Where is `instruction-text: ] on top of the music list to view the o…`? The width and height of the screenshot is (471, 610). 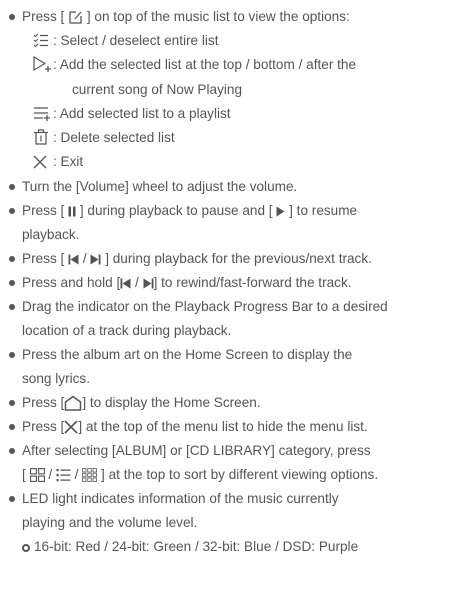
instruction-text: ] on top of the music list to view the o… is located at coordinates (216, 16).